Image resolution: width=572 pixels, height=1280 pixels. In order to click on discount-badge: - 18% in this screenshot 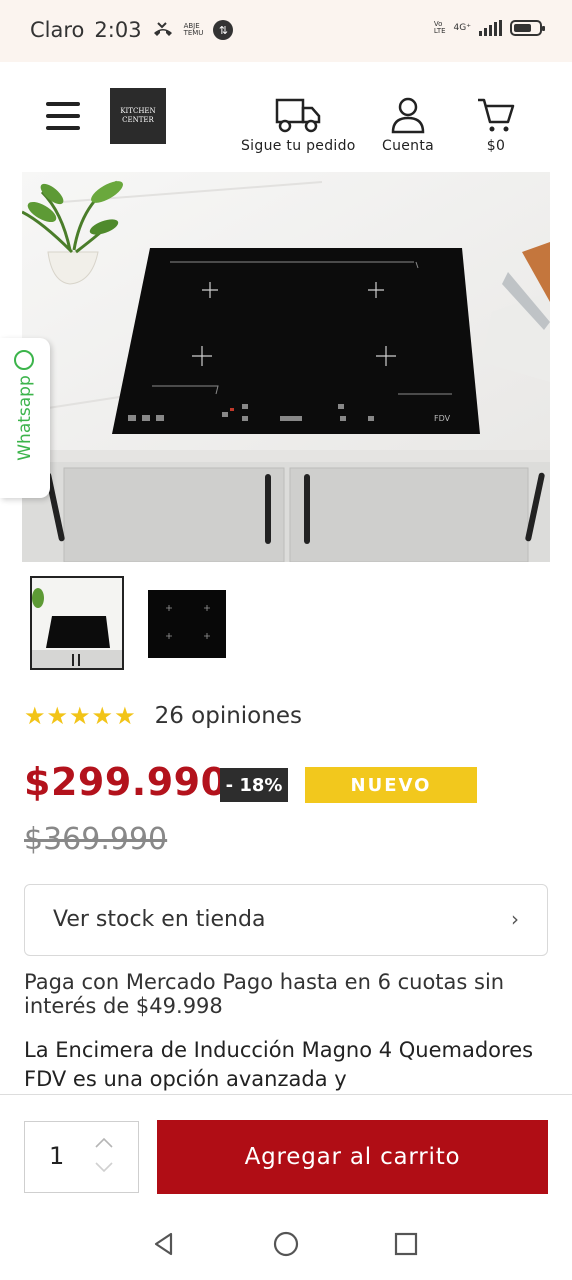, I will do `click(254, 785)`.